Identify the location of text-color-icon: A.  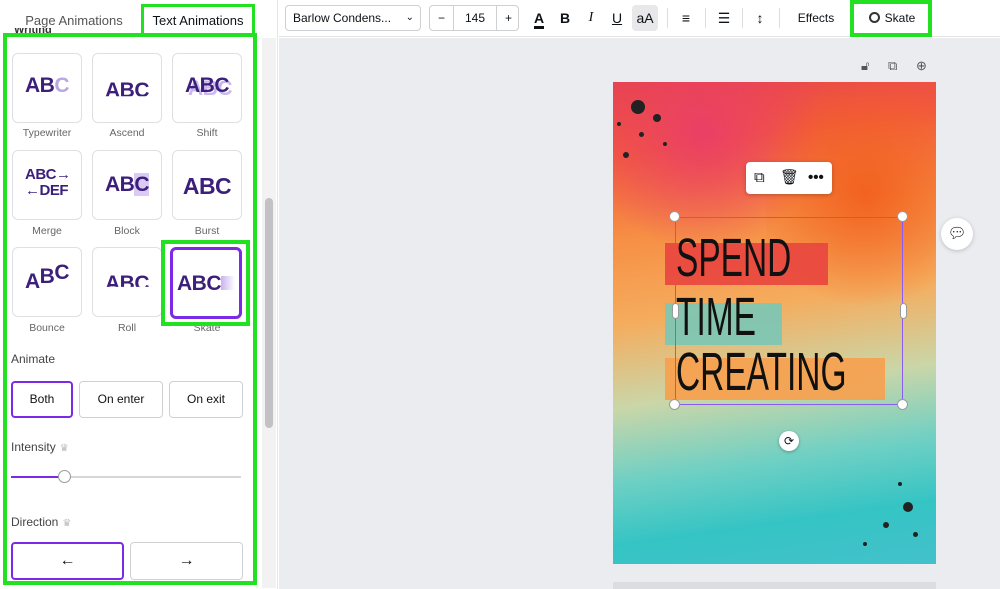
(539, 19).